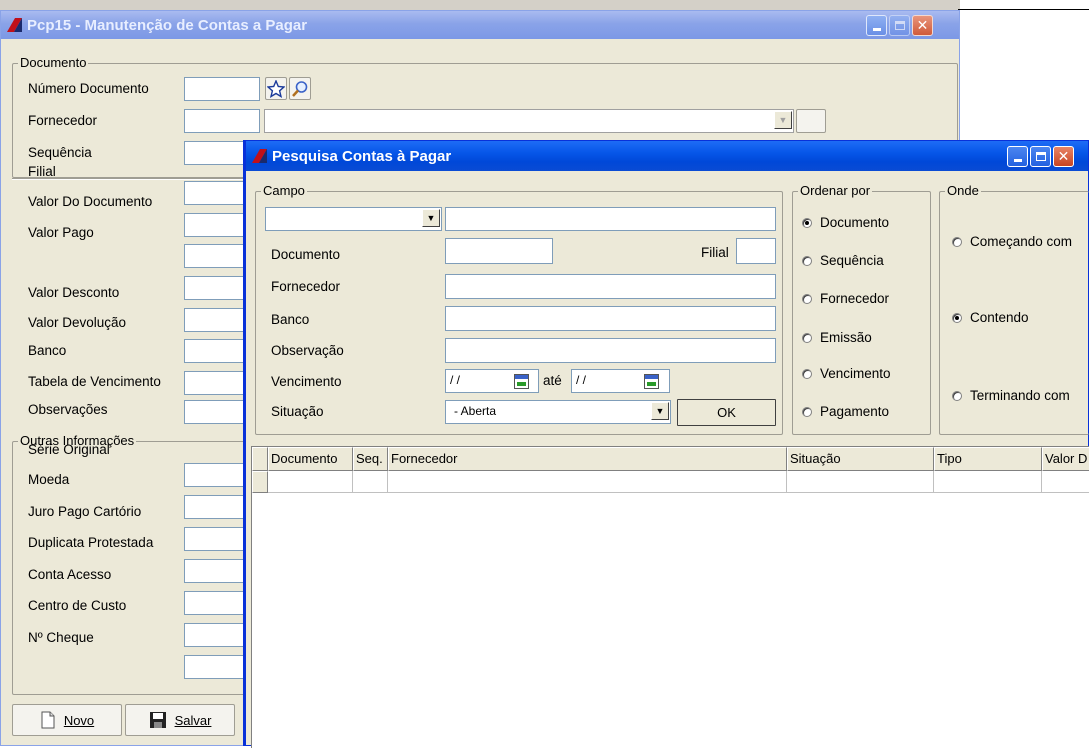 The height and width of the screenshot is (748, 1089). What do you see at coordinates (845, 298) in the screenshot?
I see `ordenar-fornecedor-radio: Fornecedor` at bounding box center [845, 298].